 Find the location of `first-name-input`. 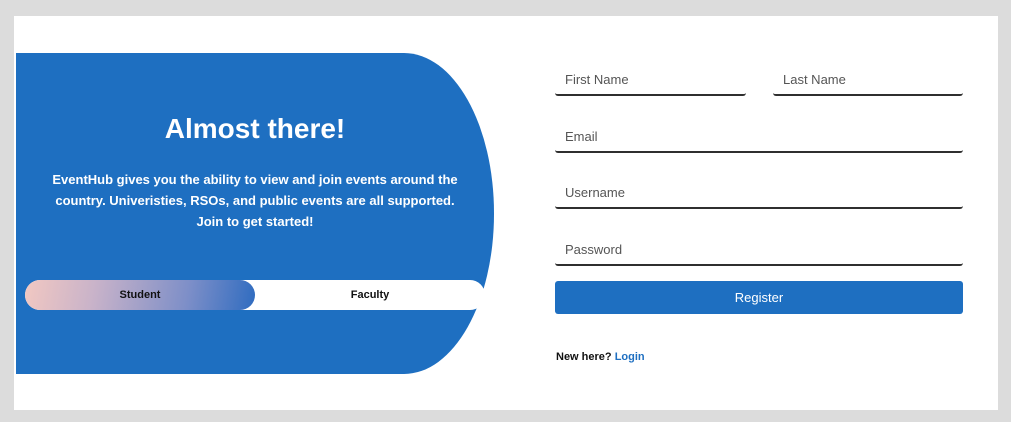

first-name-input is located at coordinates (650, 80).